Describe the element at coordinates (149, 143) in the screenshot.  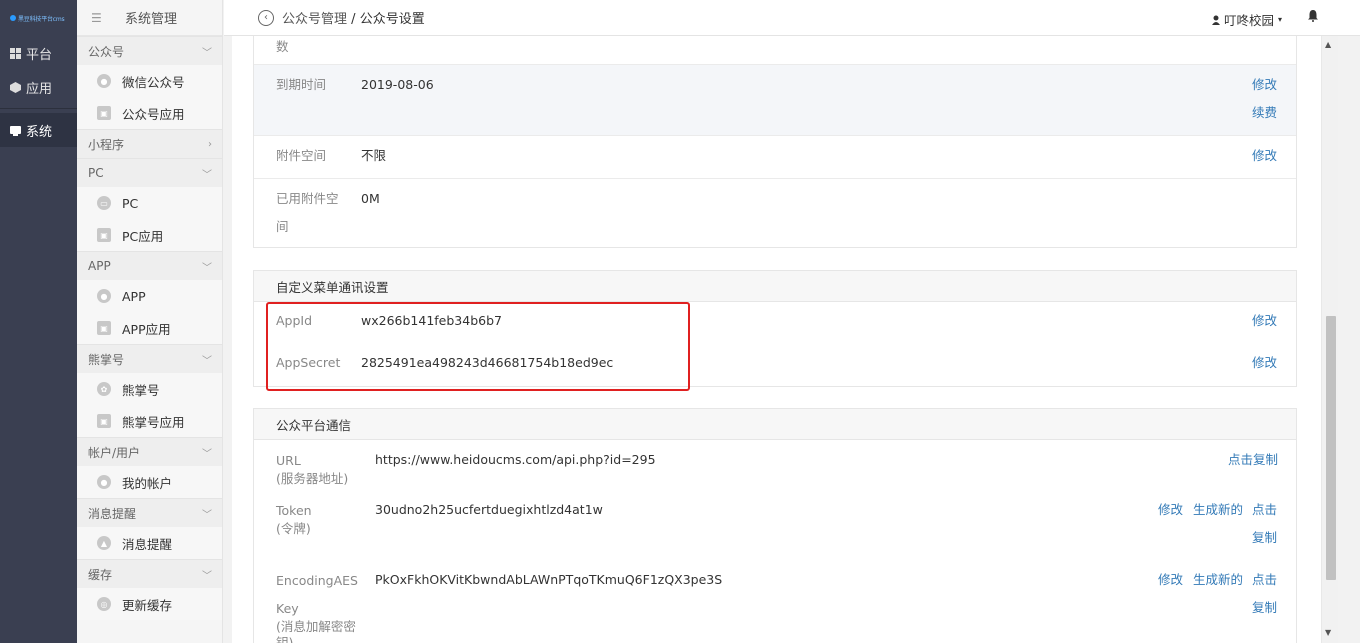
I see `menu-group-miniprogram: 小程序 ›` at that location.